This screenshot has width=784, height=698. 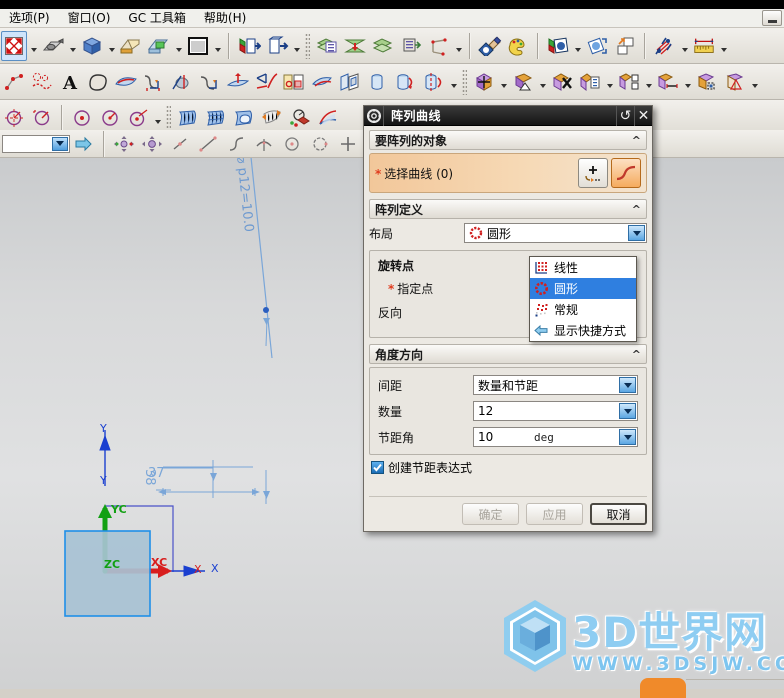 What do you see at coordinates (72, 46) in the screenshot?
I see `snapshot-dropdown-arrow` at bounding box center [72, 46].